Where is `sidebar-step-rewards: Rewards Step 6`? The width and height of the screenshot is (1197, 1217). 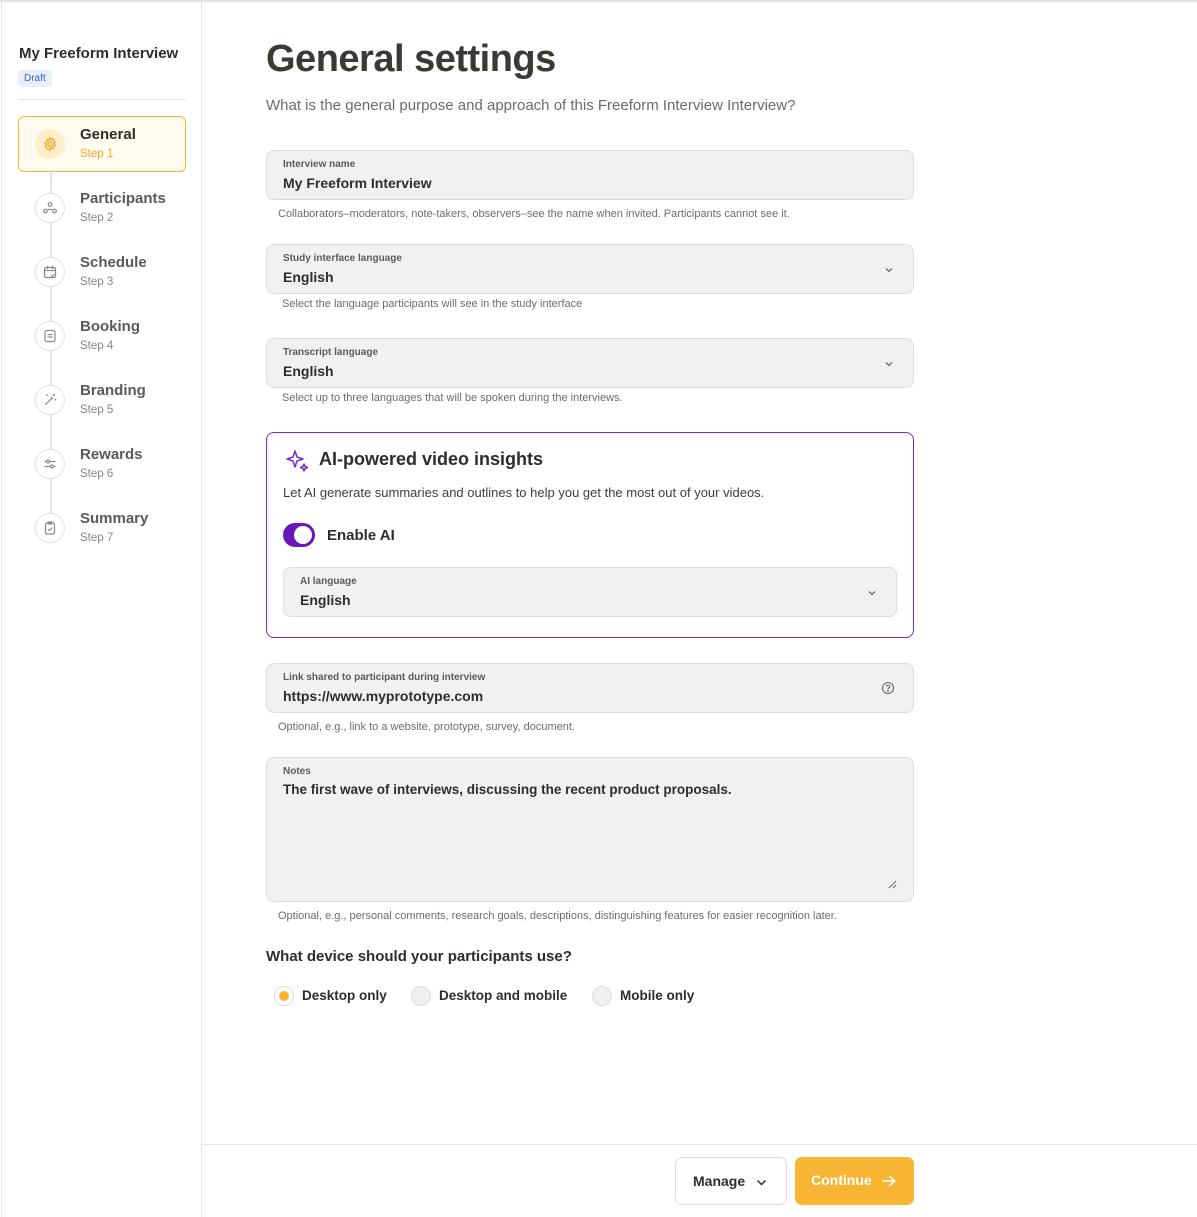 sidebar-step-rewards: Rewards Step 6 is located at coordinates (102, 464).